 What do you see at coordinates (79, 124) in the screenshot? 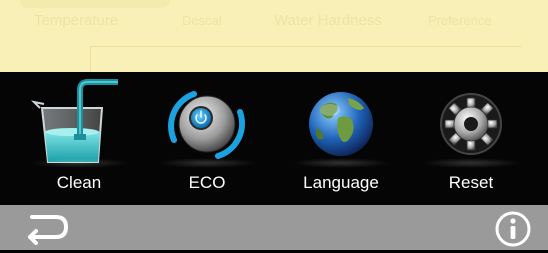
I see `beaker-icon` at bounding box center [79, 124].